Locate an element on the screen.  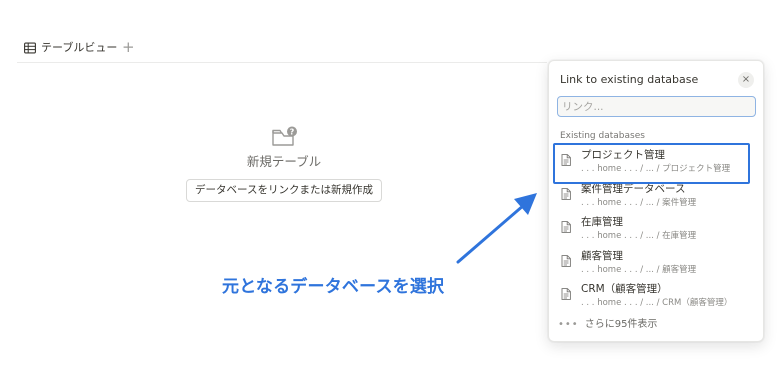
link-search-input is located at coordinates (656, 106).